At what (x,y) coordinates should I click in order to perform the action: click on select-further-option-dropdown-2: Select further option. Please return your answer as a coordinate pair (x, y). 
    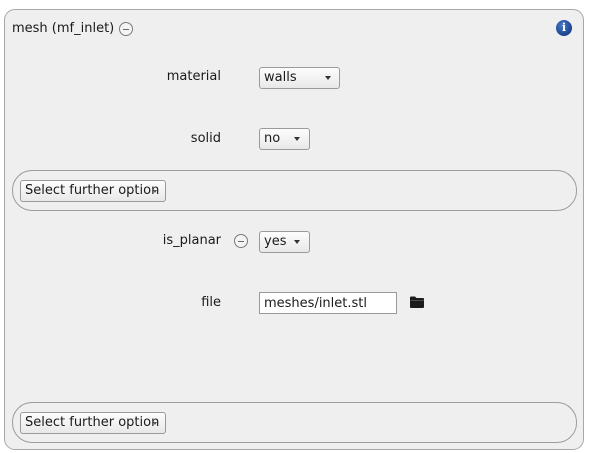
    Looking at the image, I should click on (93, 423).